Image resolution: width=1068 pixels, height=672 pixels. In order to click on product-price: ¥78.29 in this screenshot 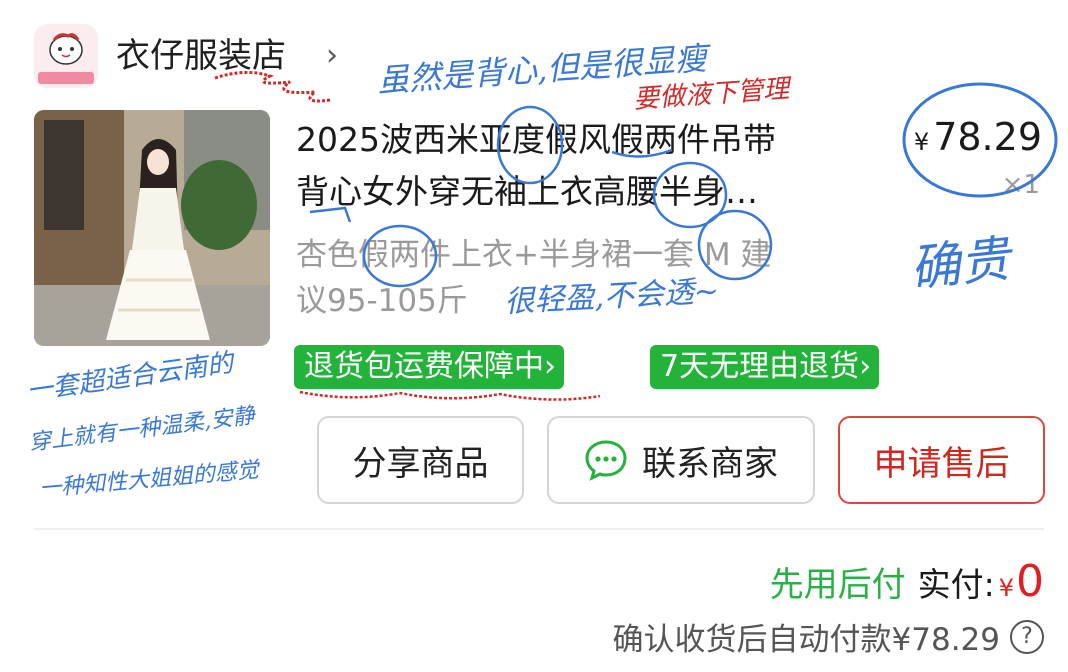, I will do `click(978, 139)`.